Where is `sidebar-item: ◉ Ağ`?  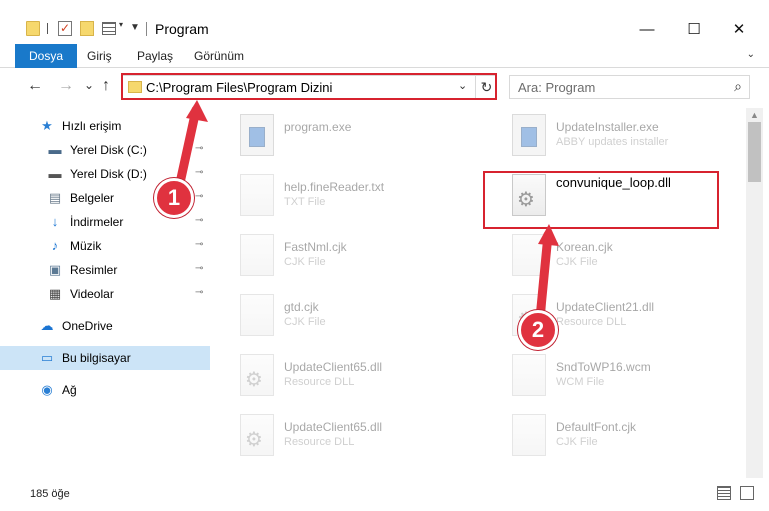
sidebar-item: ◉ Ağ is located at coordinates (105, 390).